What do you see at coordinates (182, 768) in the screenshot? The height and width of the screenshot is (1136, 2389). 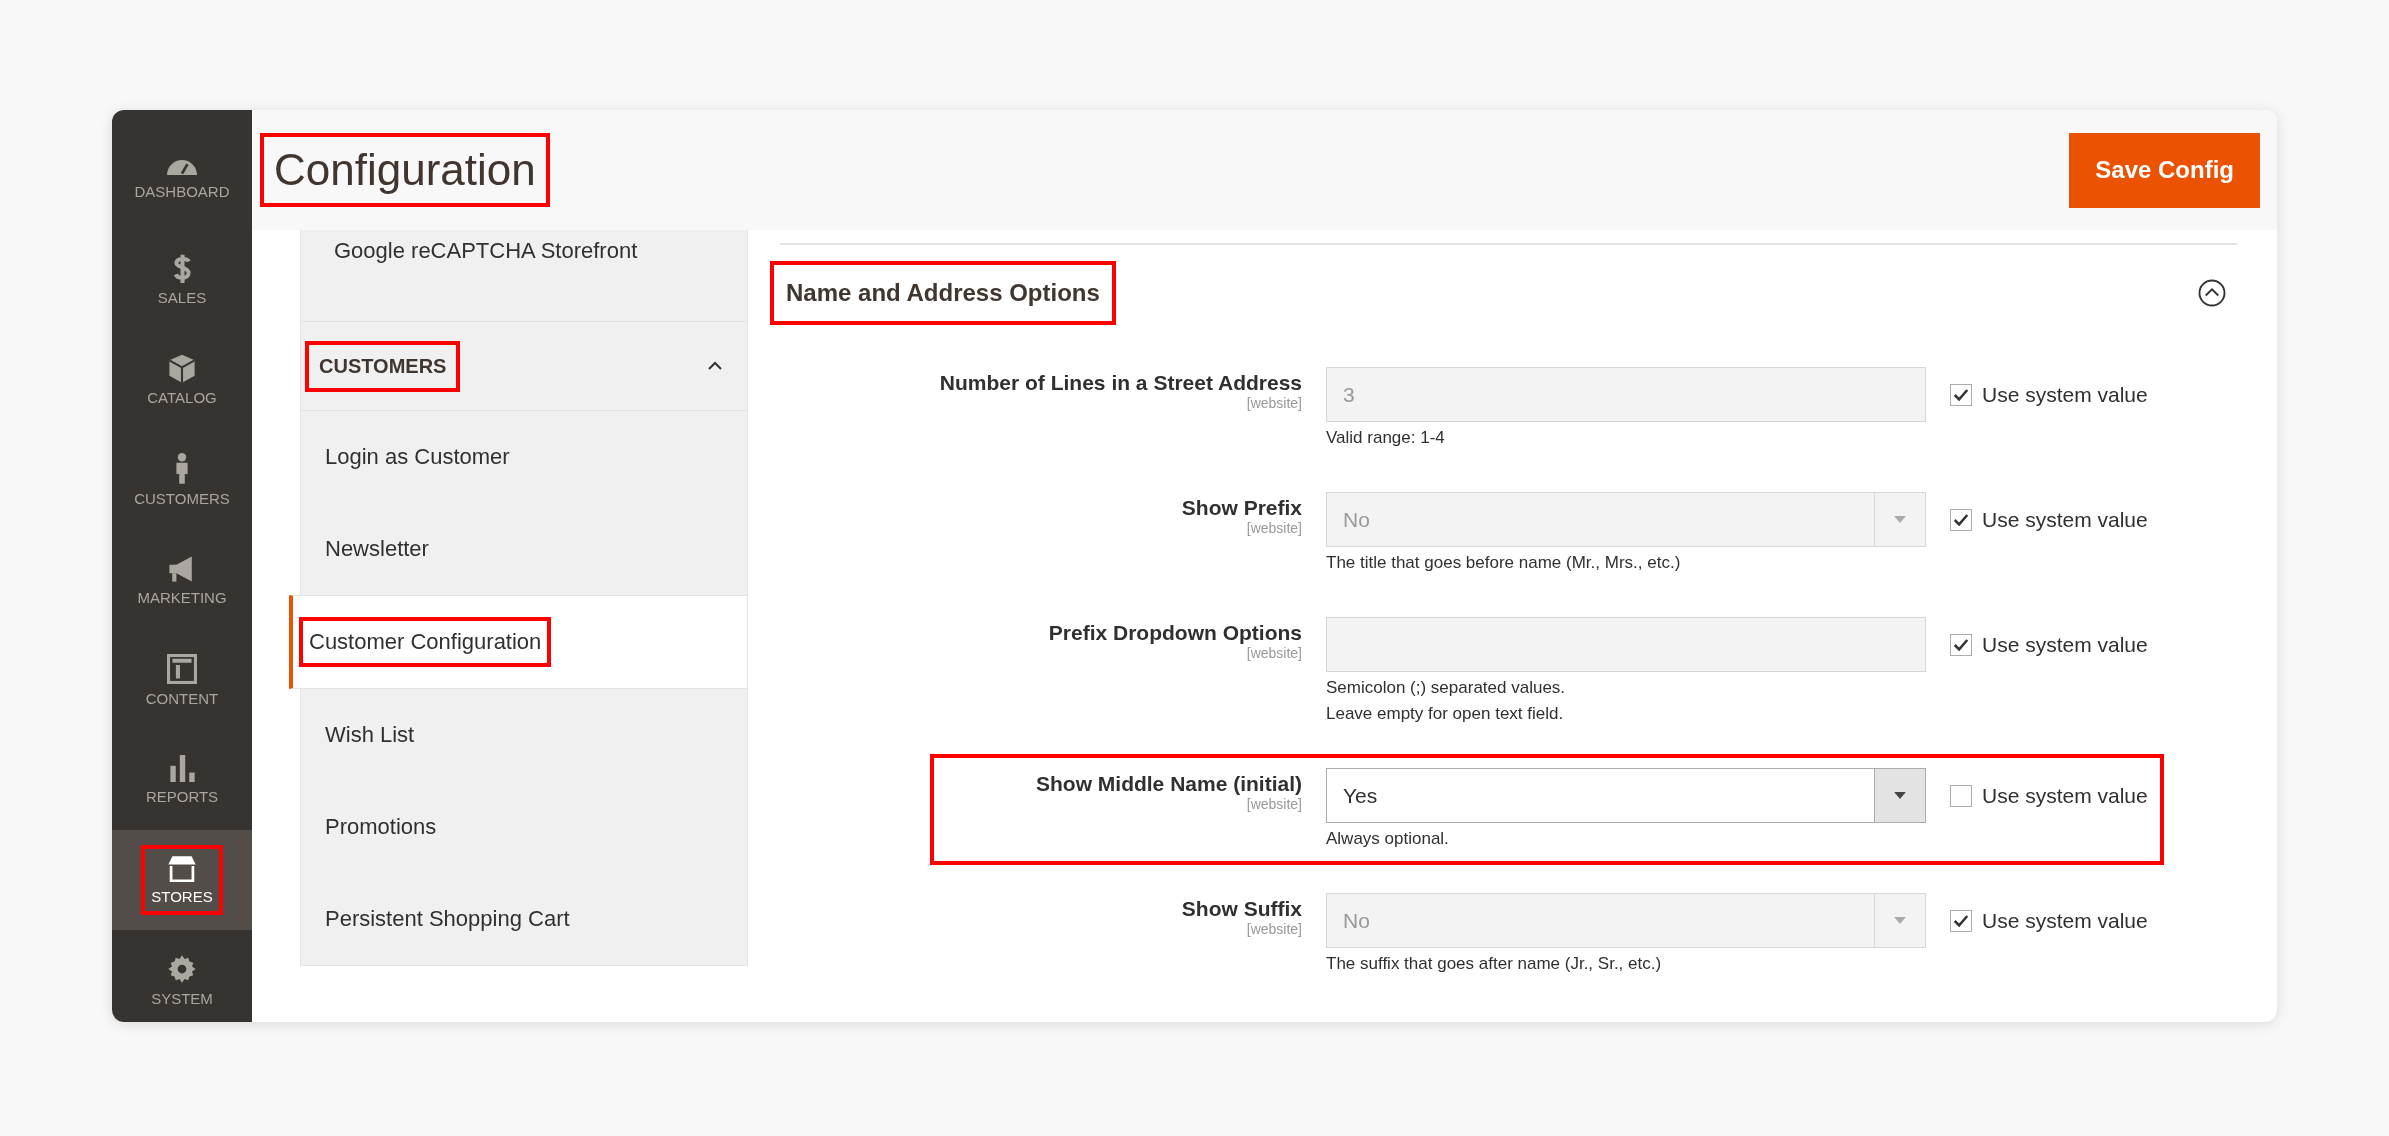 I see `bar-chart-icon` at bounding box center [182, 768].